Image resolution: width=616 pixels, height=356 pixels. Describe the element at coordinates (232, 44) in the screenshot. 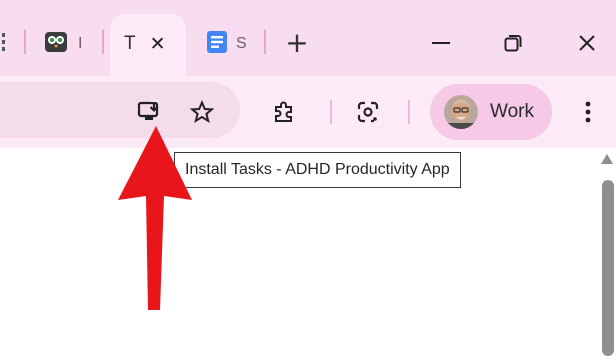

I see `tab-docs: S` at that location.